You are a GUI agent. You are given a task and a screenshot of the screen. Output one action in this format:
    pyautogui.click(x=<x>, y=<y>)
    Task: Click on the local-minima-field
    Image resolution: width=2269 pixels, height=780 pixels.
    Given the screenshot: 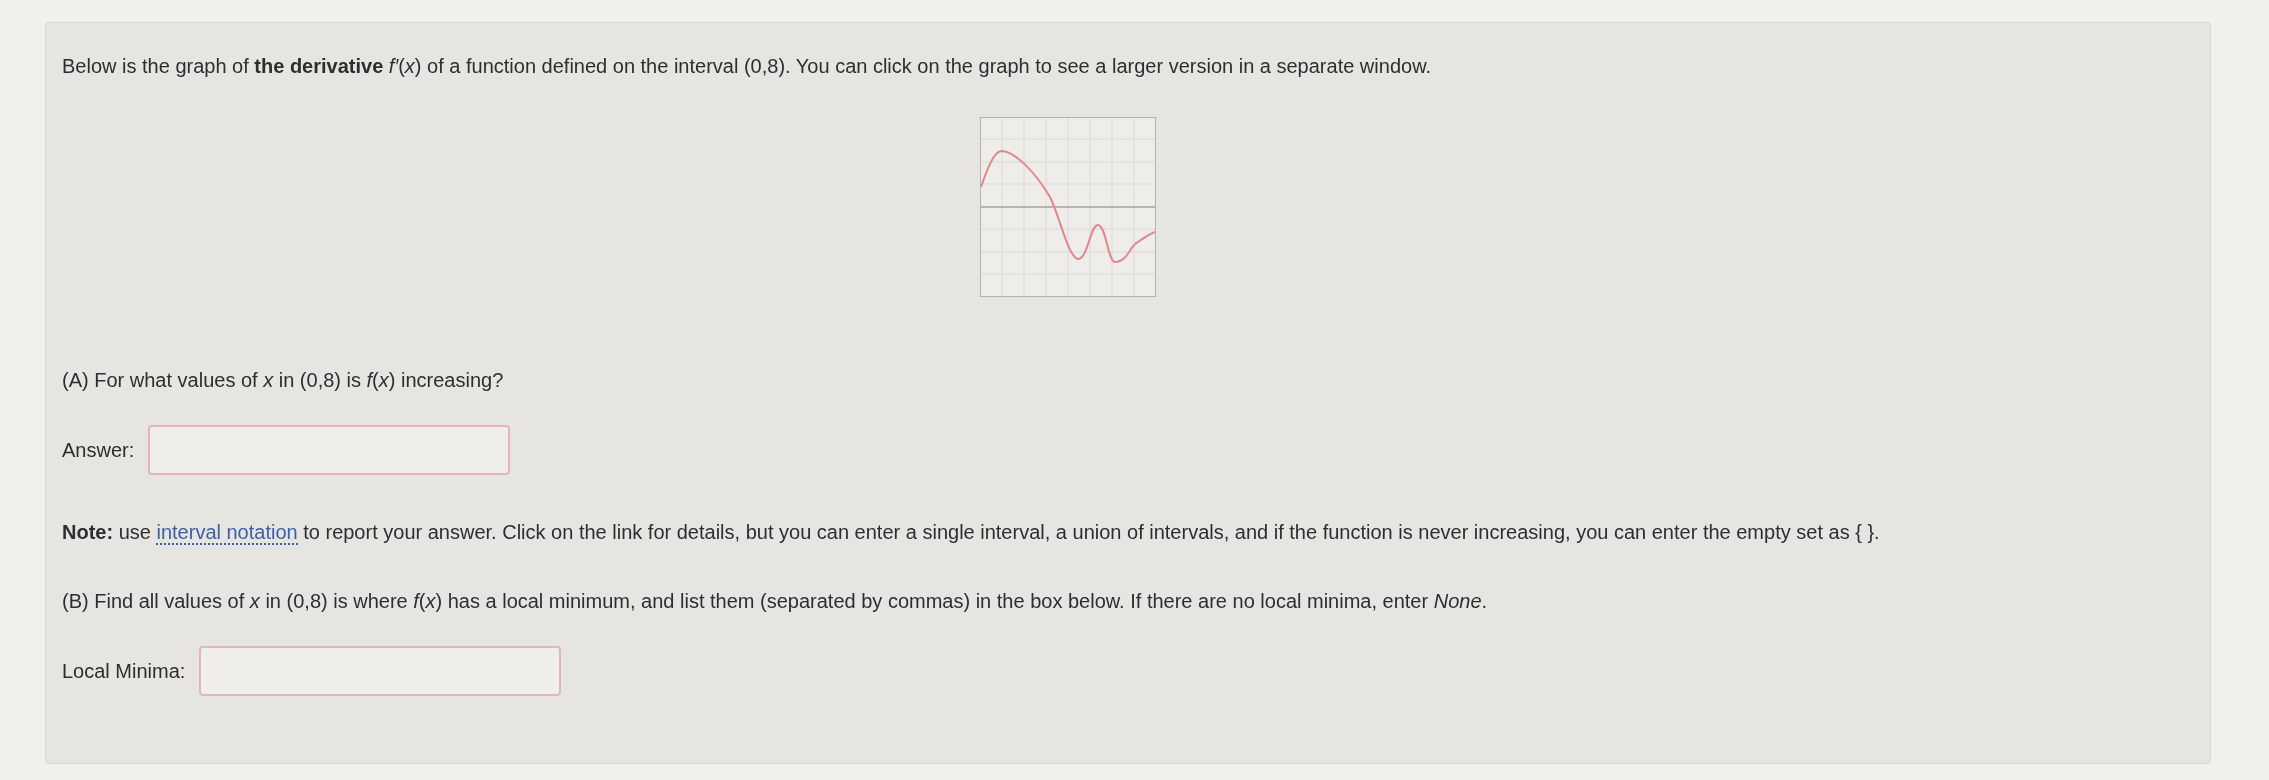 What is the action you would take?
    pyautogui.click(x=380, y=671)
    